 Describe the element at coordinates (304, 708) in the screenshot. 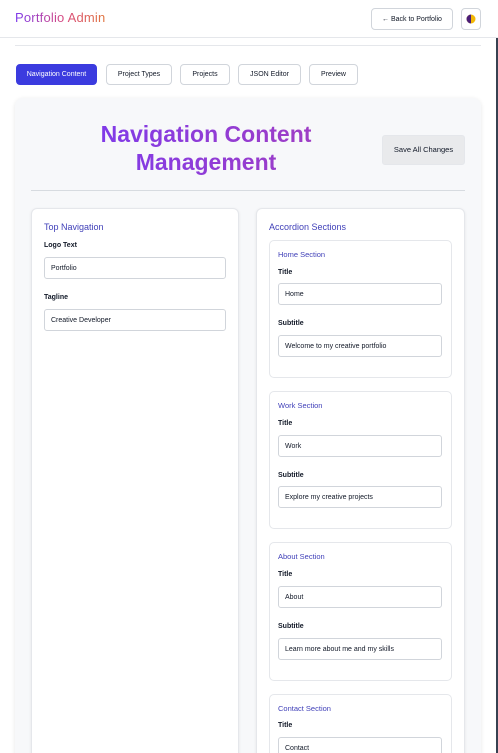

I see `contact-section-title: Contact Section` at that location.